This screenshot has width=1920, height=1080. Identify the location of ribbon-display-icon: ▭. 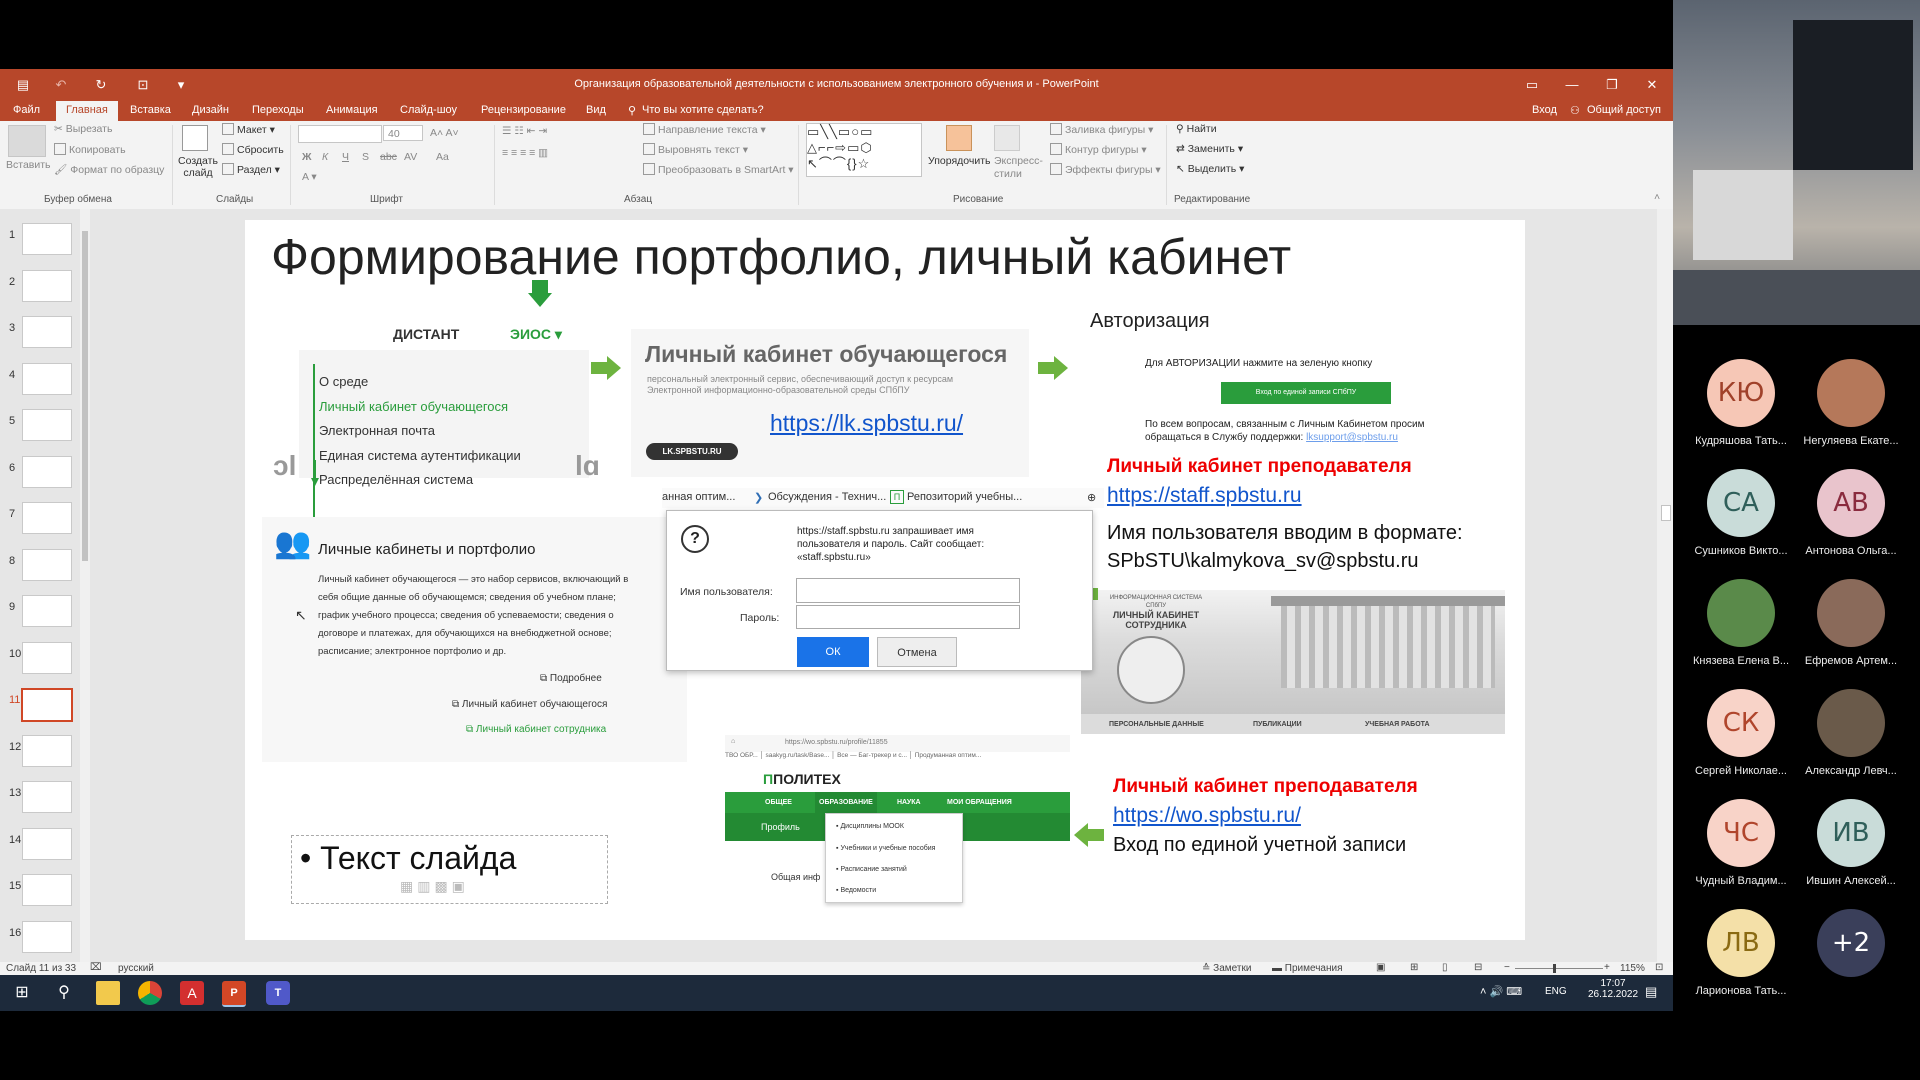
(1532, 85).